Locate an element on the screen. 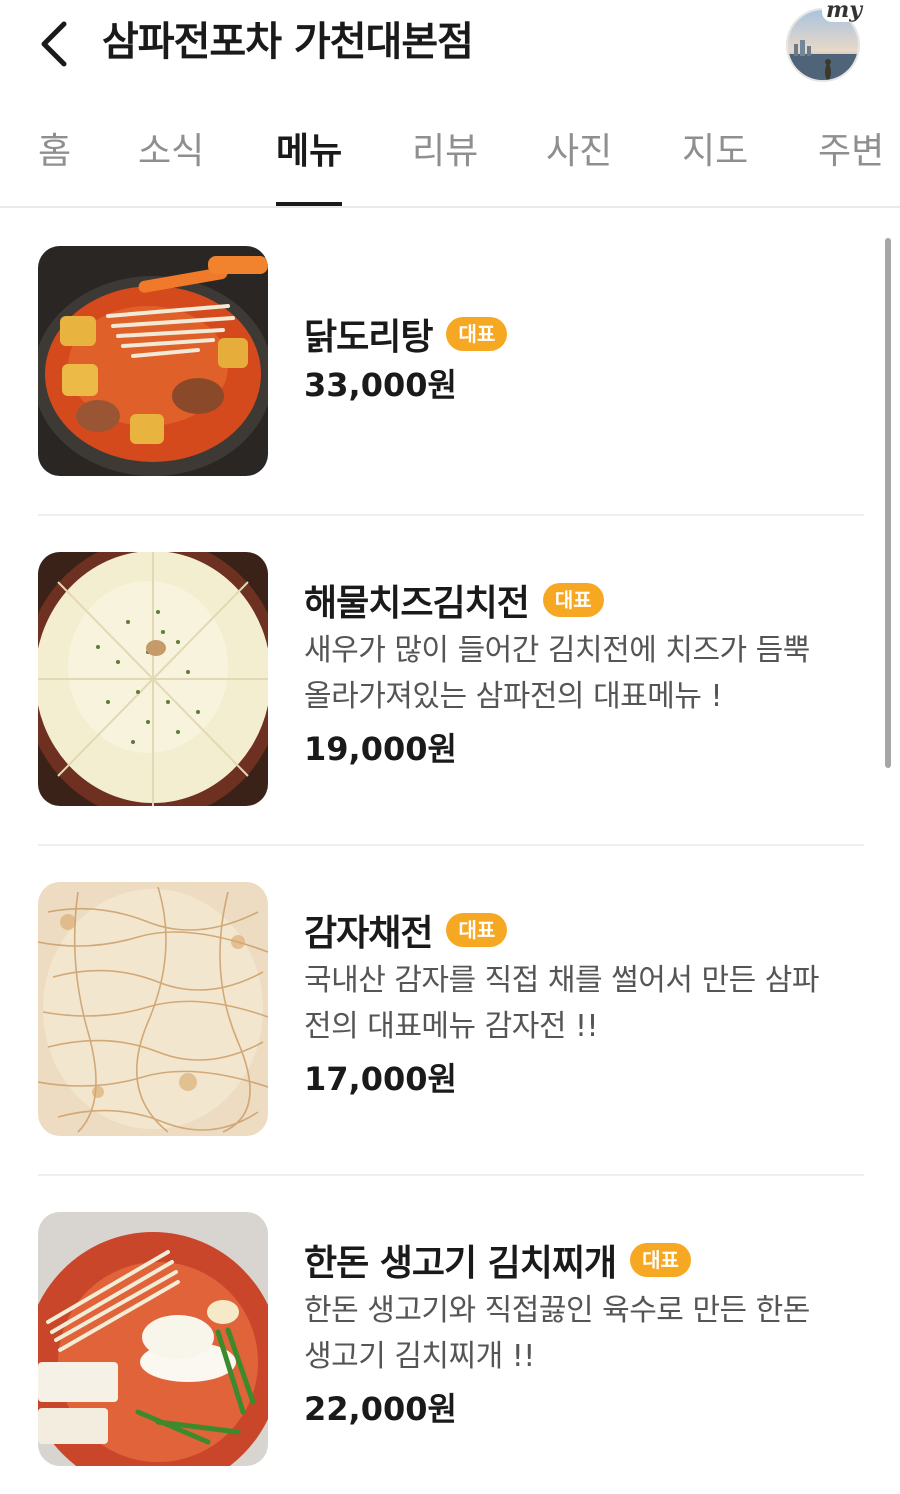  menu-price: 19,000원 is located at coordinates (380, 749).